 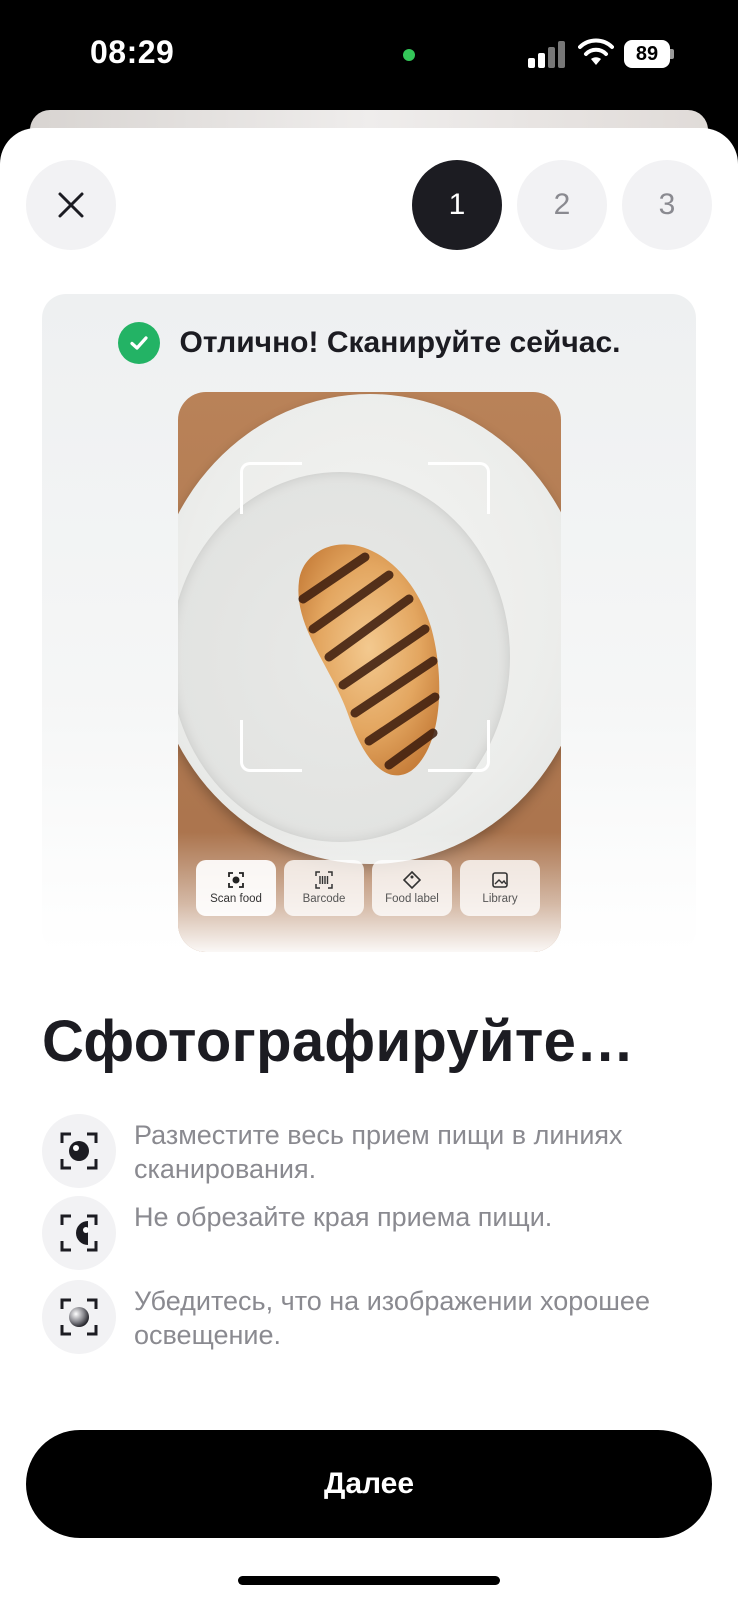 I want to click on home-indicator, so click(x=369, y=1580).